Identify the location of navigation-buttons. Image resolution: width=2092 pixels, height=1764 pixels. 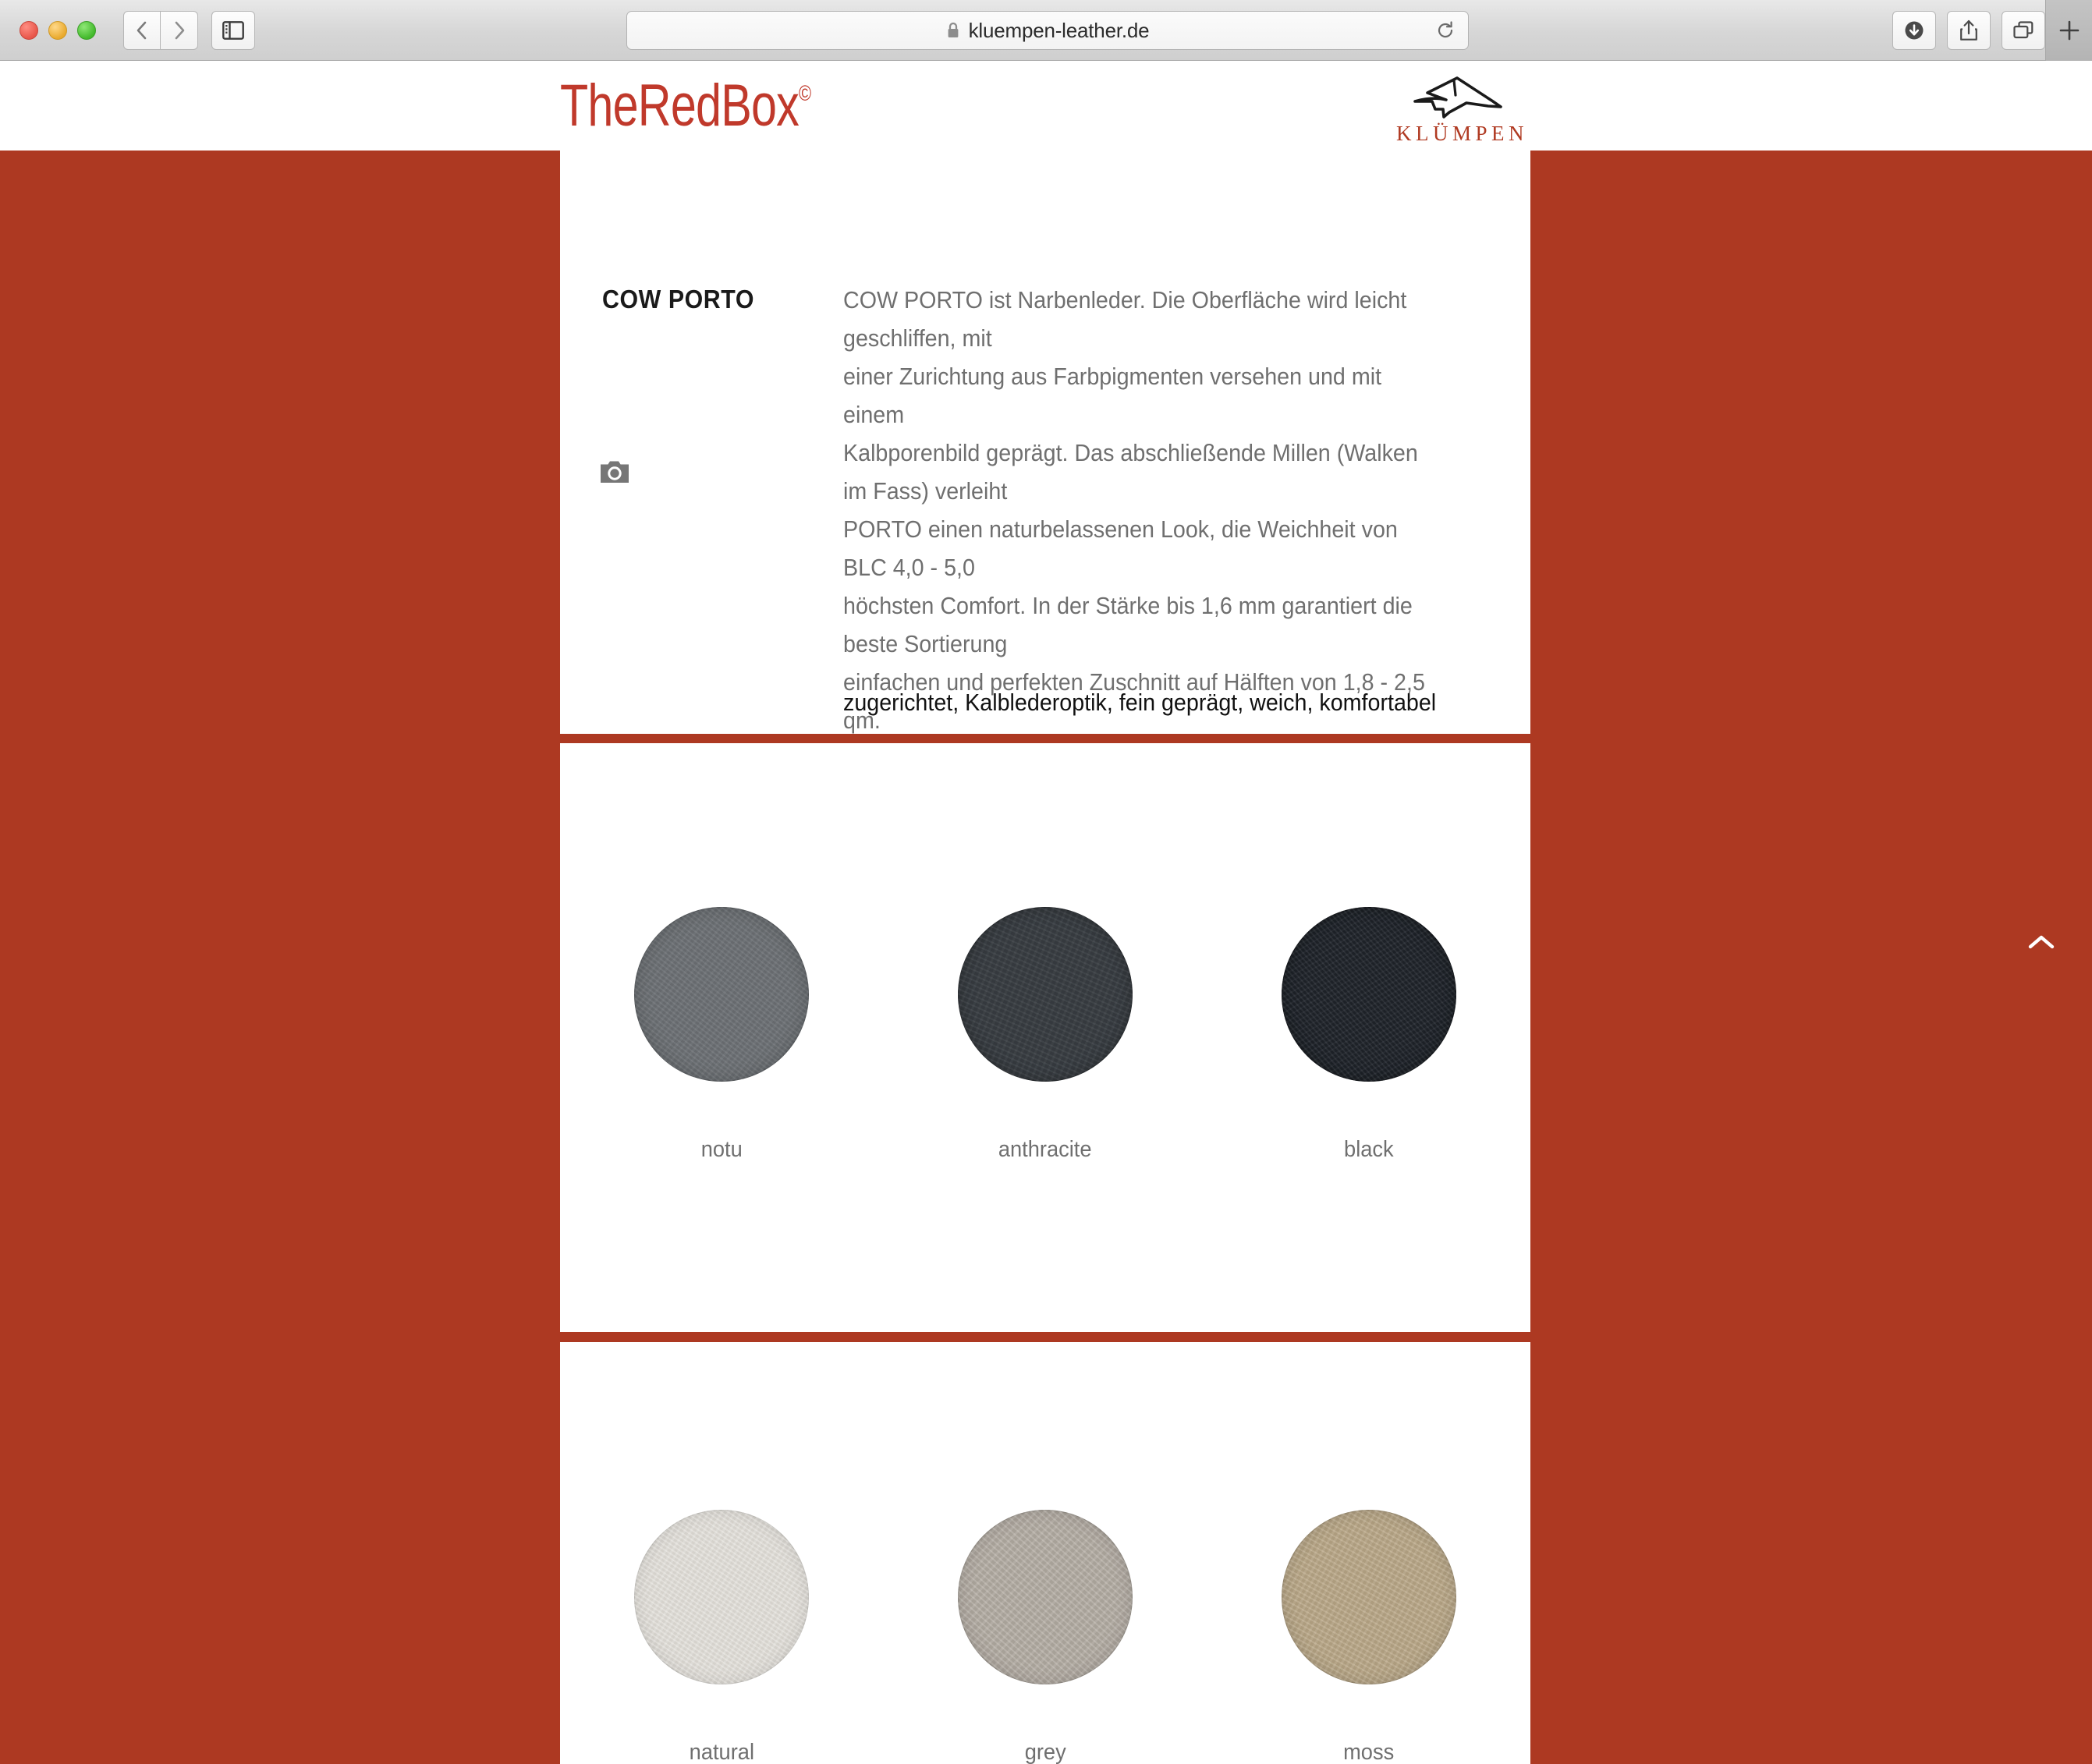
(160, 30).